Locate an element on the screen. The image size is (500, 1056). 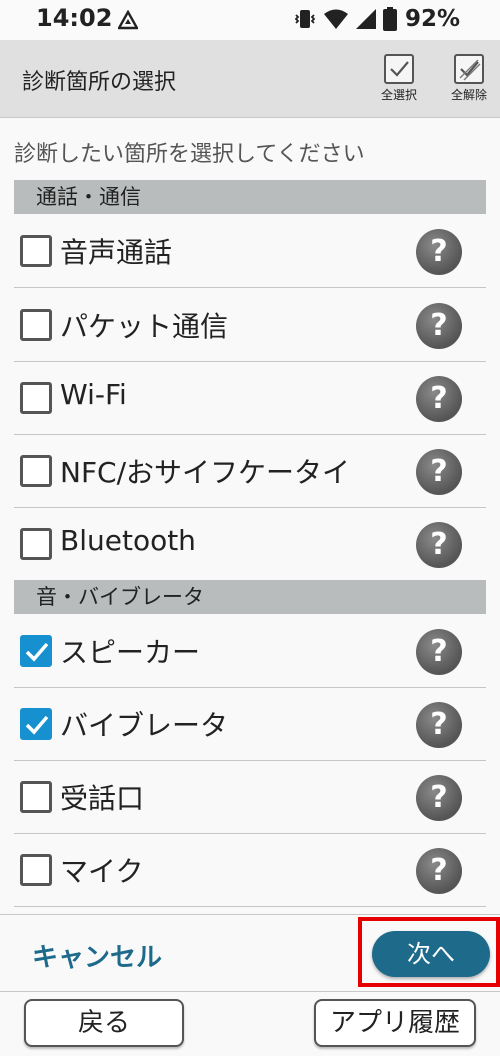
deselect-all-icon is located at coordinates (469, 69).